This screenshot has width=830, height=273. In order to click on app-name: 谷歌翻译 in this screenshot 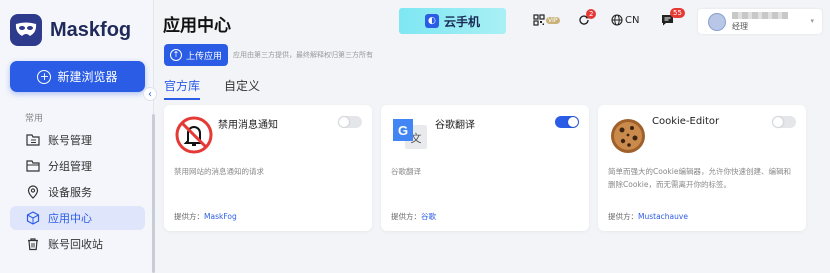, I will do `click(455, 125)`.